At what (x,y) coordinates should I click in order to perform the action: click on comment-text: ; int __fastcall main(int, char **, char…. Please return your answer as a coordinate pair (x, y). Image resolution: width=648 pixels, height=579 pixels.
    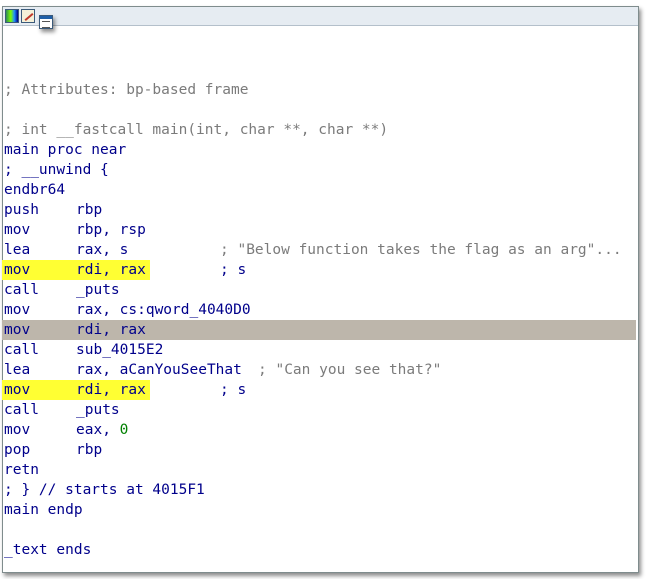
    Looking at the image, I should click on (196, 130).